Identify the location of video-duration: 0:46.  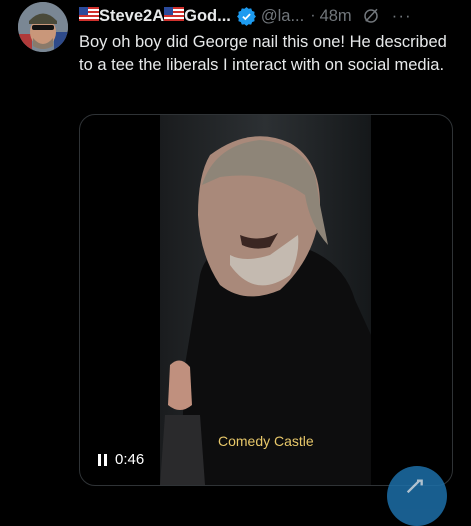
(121, 459).